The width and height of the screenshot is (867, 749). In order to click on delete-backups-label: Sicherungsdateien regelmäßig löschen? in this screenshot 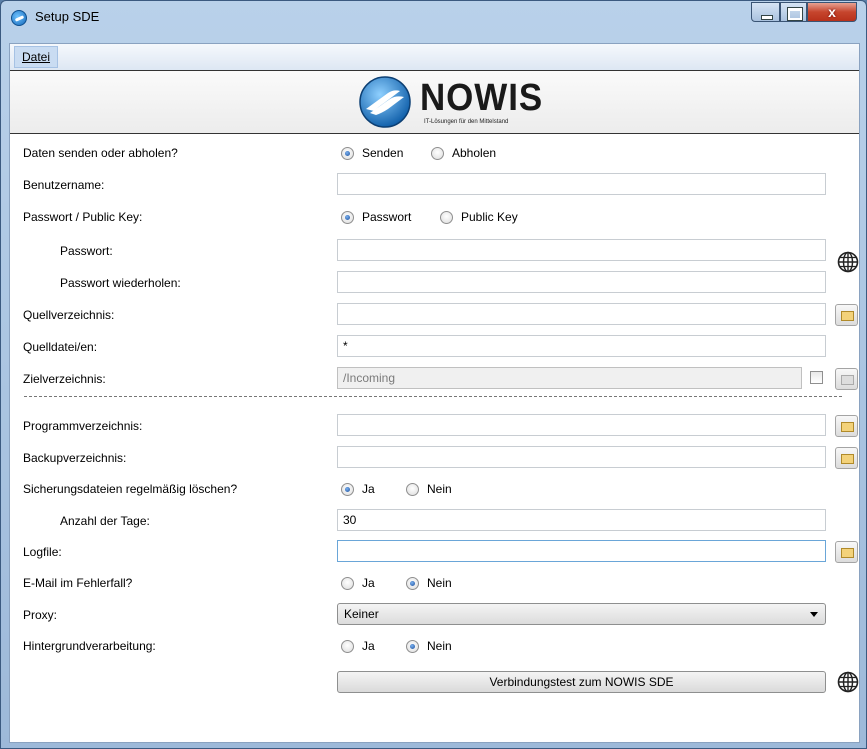, I will do `click(130, 489)`.